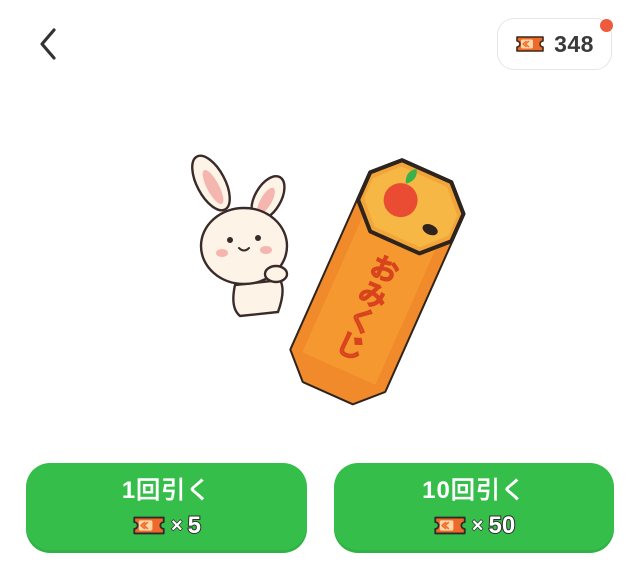 This screenshot has width=640, height=587. I want to click on draw-ten-cost: × 50, so click(474, 525).